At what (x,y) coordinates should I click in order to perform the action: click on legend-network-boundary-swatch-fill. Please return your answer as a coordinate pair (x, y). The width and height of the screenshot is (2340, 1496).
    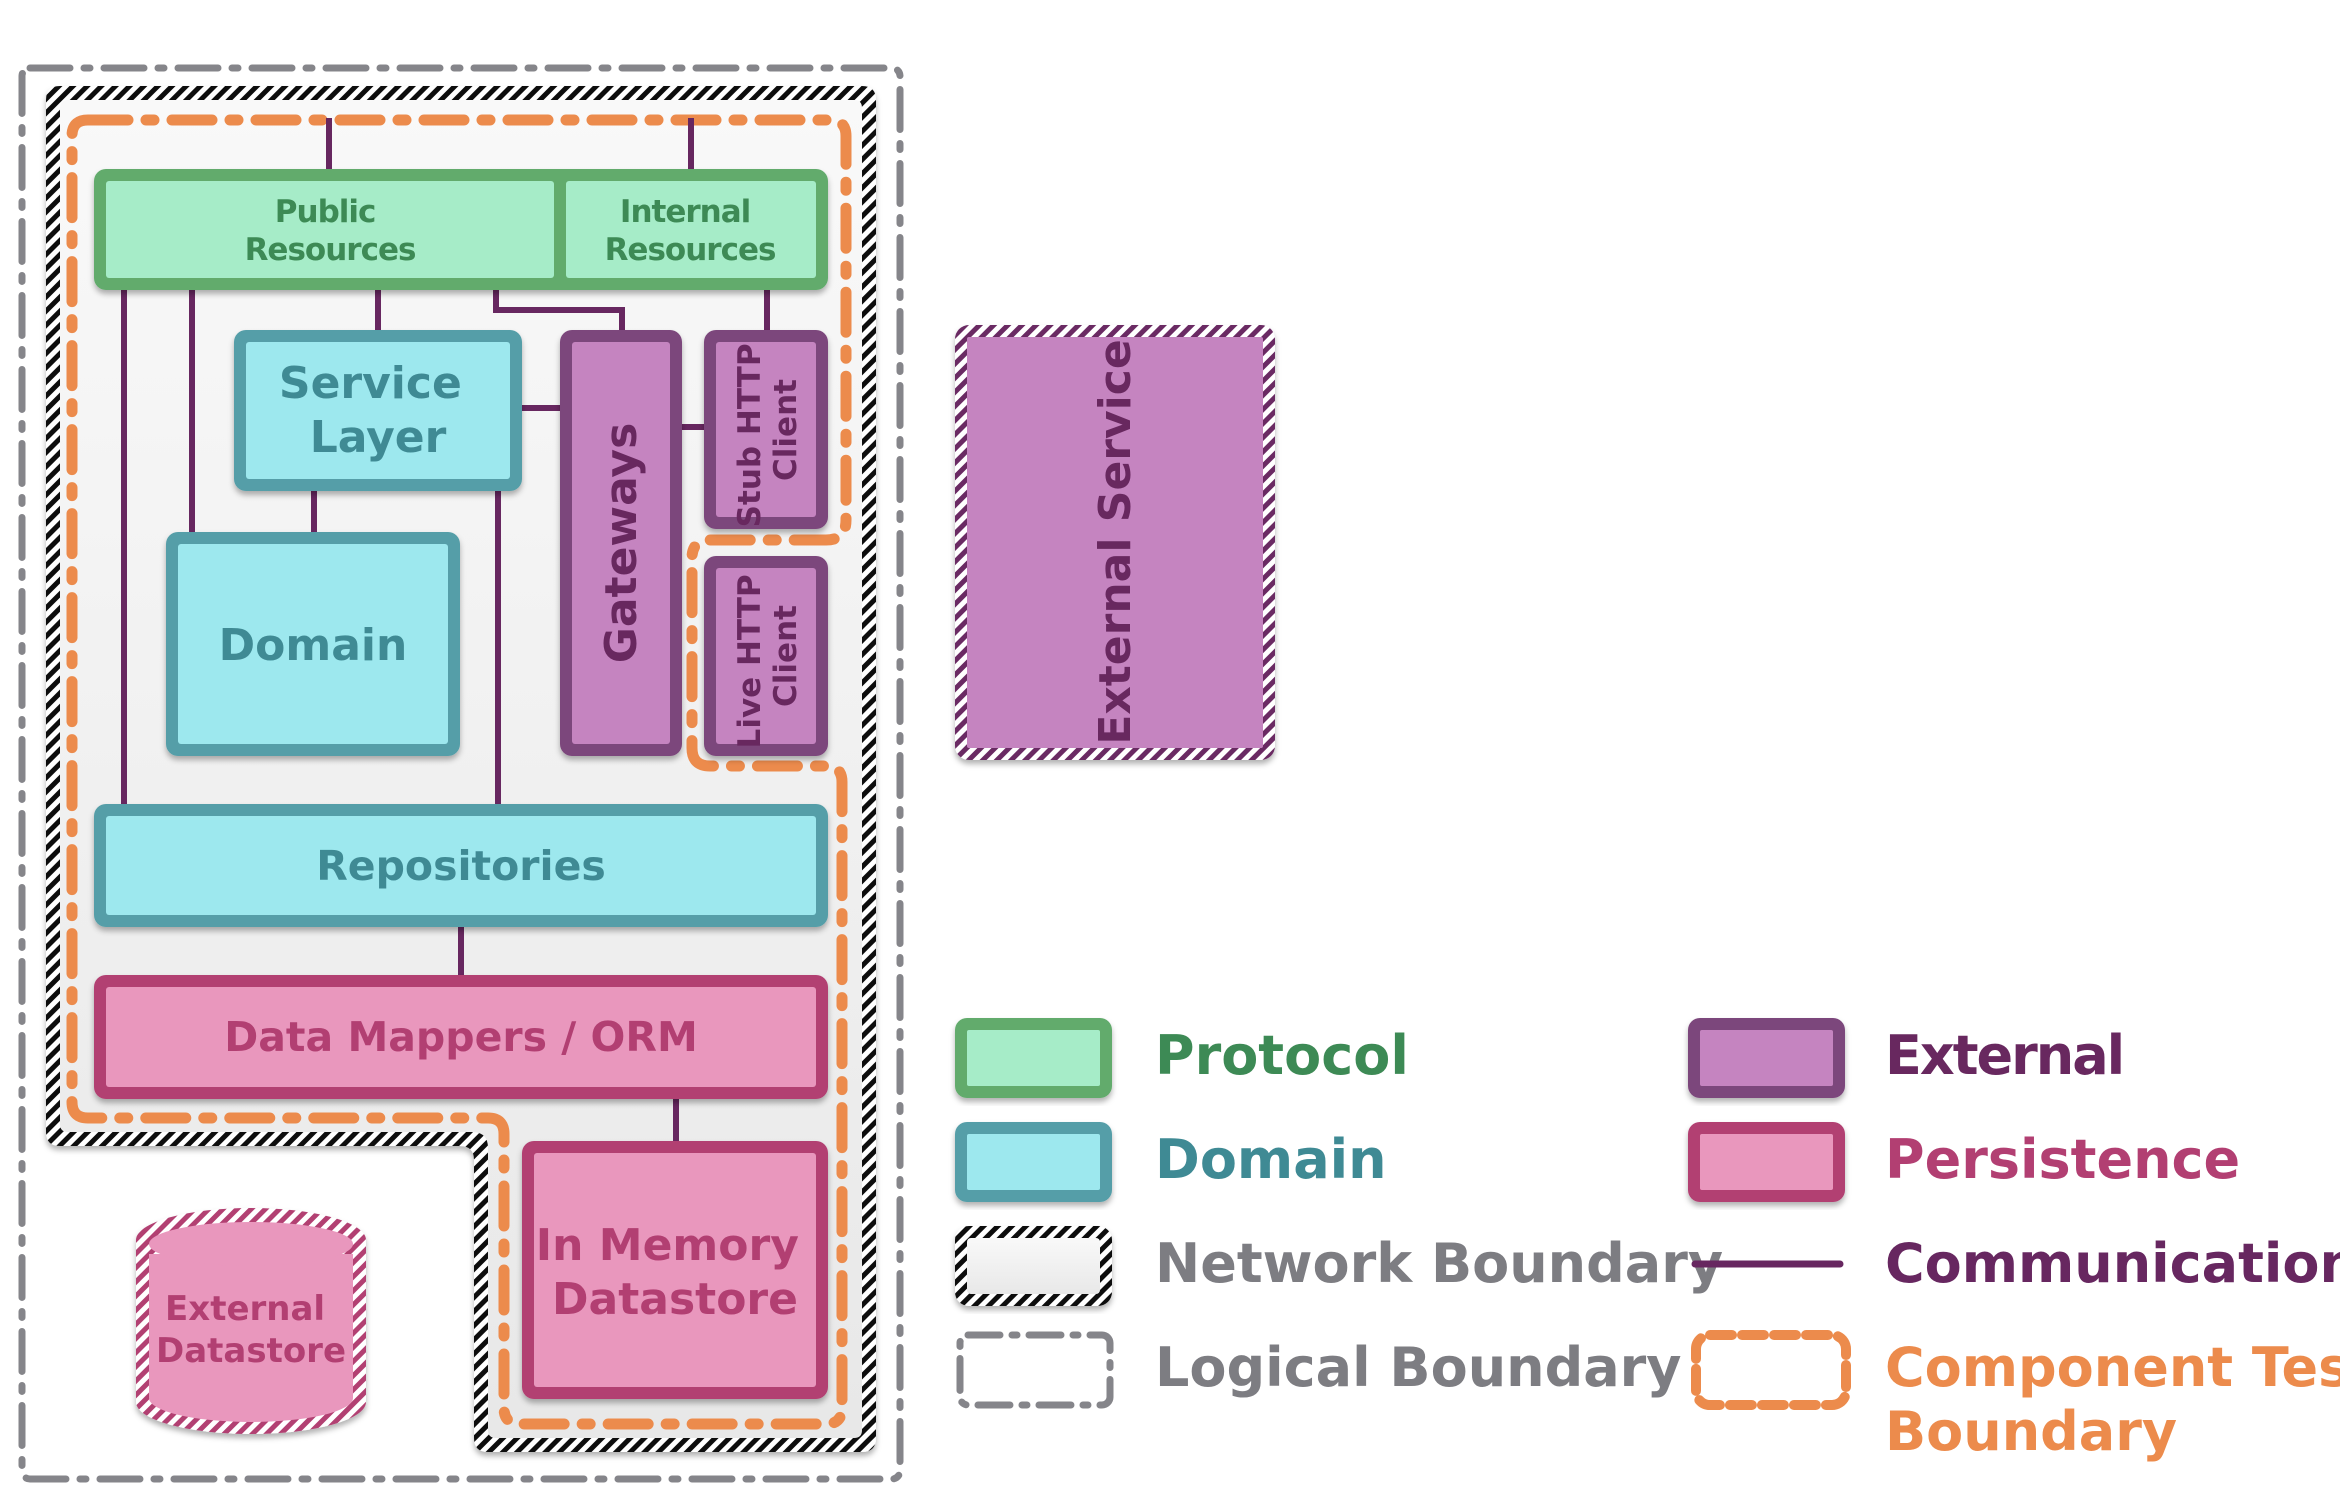
    Looking at the image, I should click on (1033, 1266).